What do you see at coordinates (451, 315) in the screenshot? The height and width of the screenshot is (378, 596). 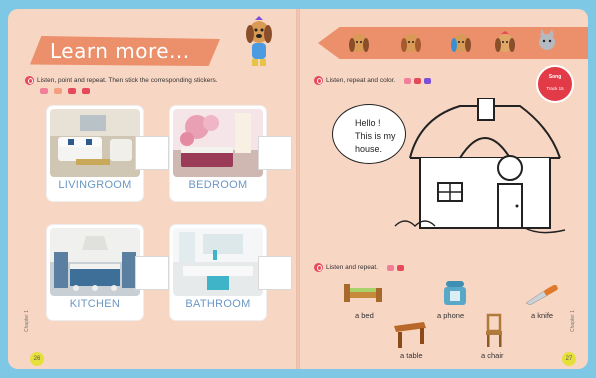 I see `word-phone: a phone` at bounding box center [451, 315].